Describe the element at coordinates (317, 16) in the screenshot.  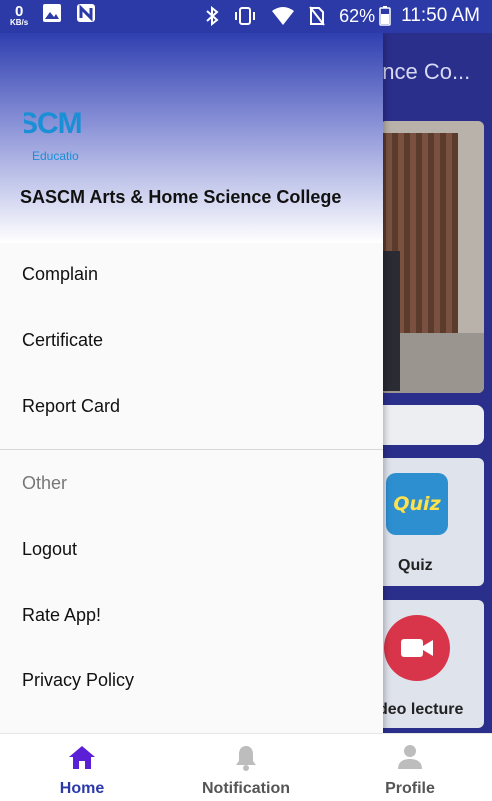
I see `no-sim-icon` at that location.